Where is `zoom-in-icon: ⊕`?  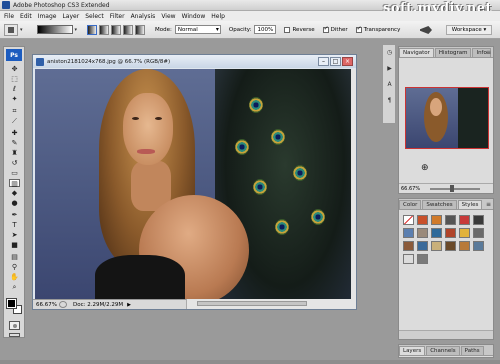
zoom-in-icon: ⊕ is located at coordinates (425, 168).